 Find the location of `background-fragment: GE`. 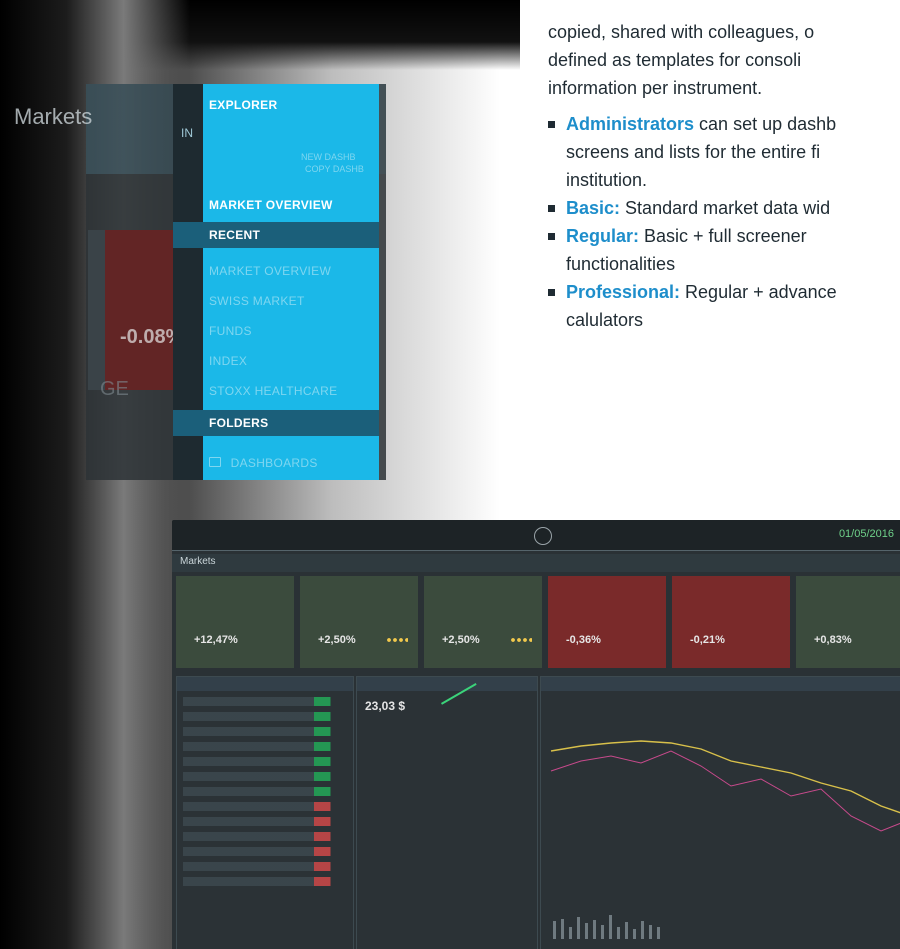

background-fragment: GE is located at coordinates (114, 389).